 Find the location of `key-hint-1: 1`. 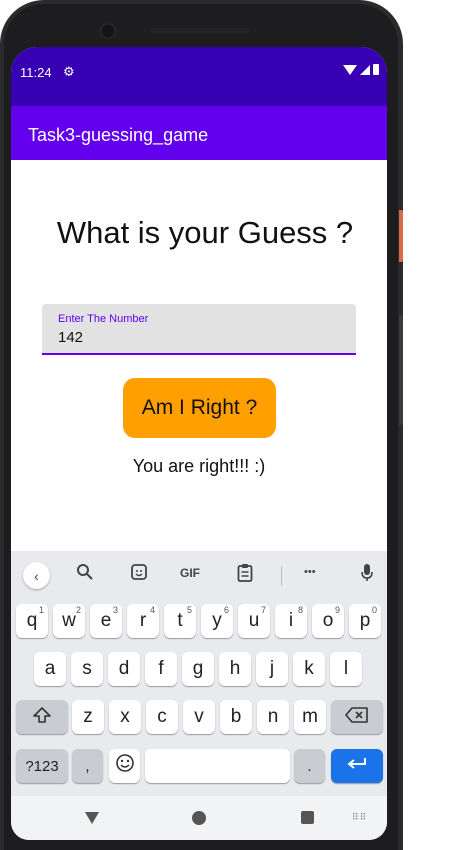

key-hint-1: 1 is located at coordinates (41, 610).